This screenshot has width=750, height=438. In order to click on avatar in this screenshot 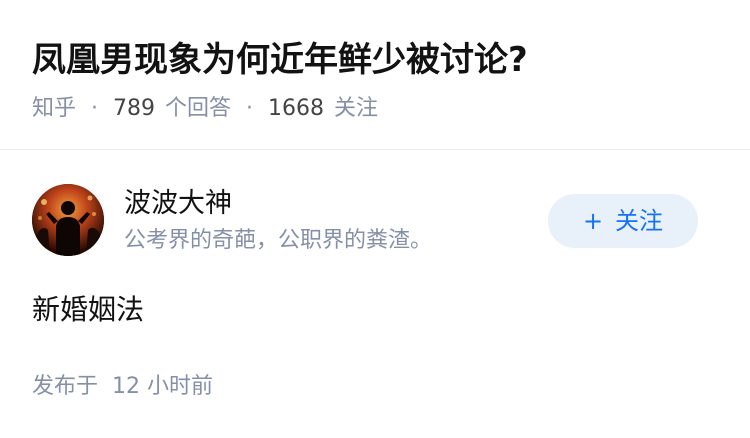, I will do `click(68, 220)`.